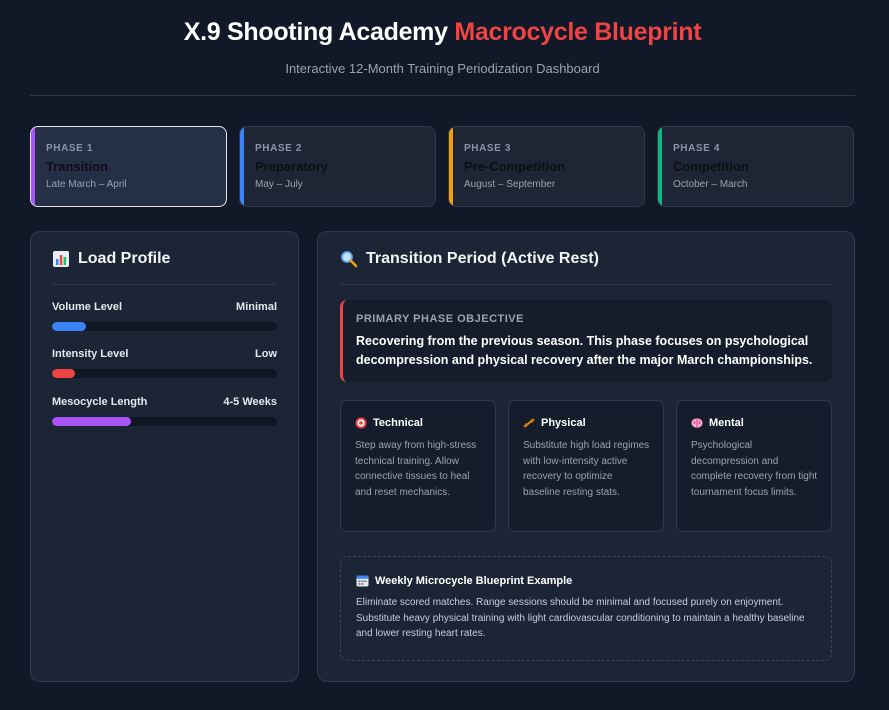 The width and height of the screenshot is (889, 710). What do you see at coordinates (100, 402) in the screenshot?
I see `metric-label: Mesocycle Length` at bounding box center [100, 402].